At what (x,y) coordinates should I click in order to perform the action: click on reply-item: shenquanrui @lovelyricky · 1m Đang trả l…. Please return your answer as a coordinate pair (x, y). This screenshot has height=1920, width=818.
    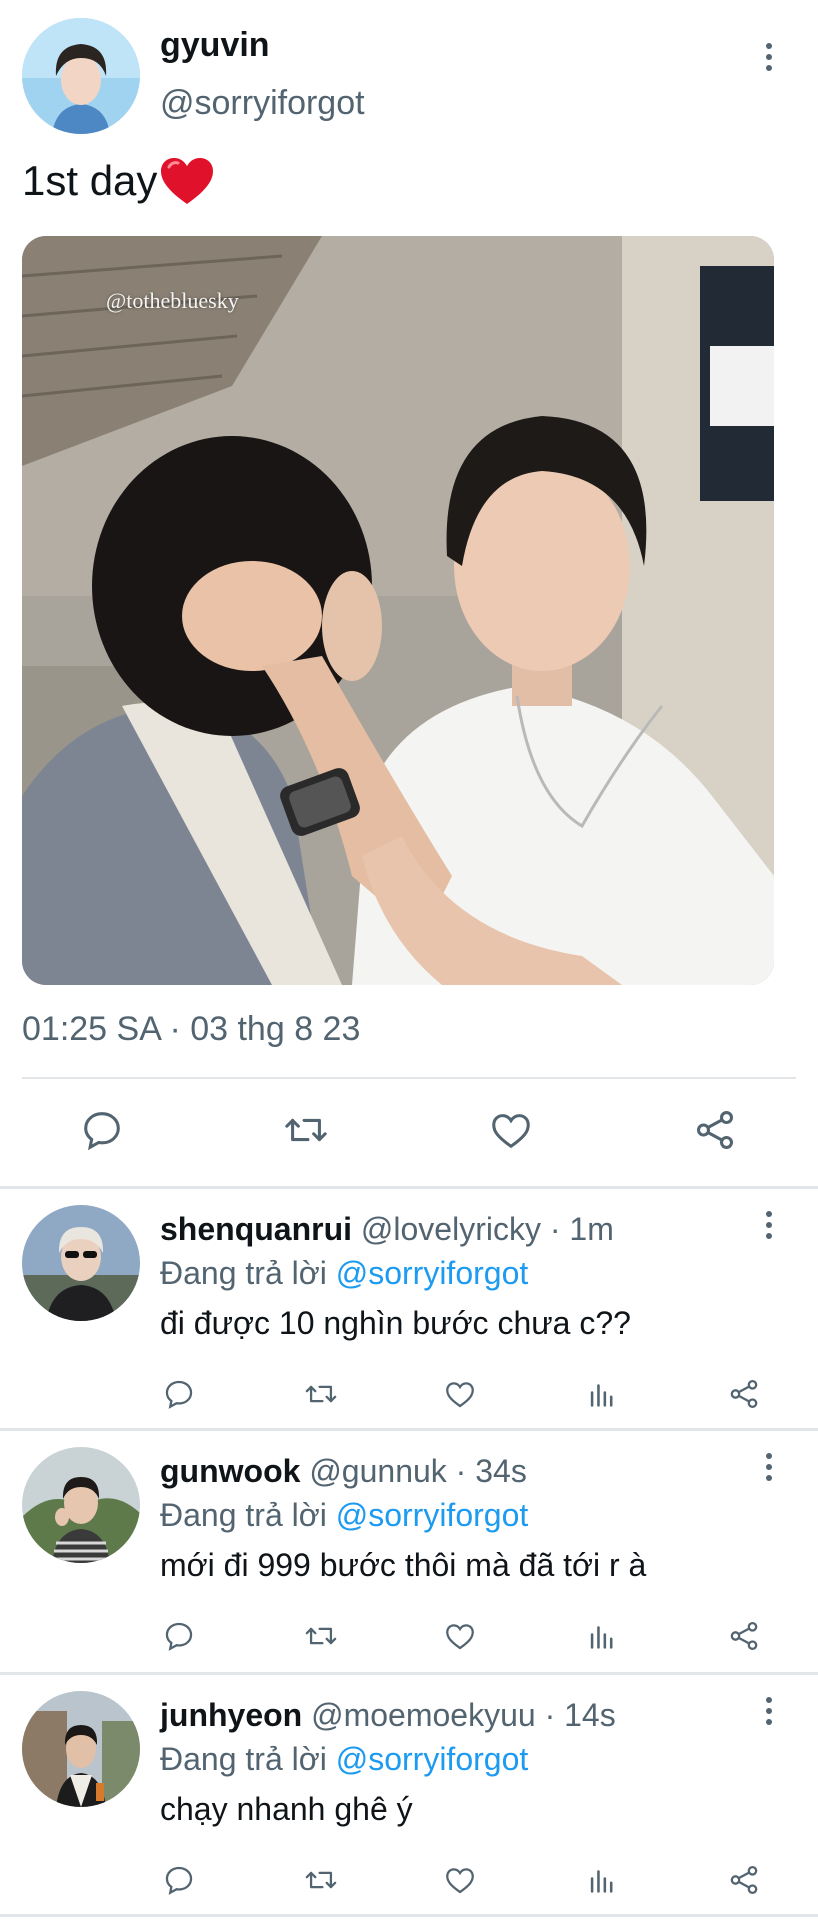
    Looking at the image, I should click on (409, 1310).